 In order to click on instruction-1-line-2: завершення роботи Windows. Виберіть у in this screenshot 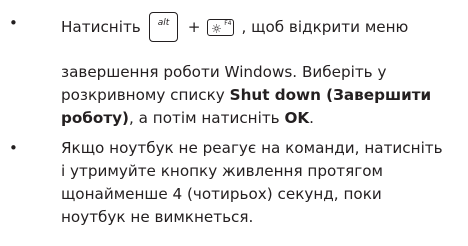, I will do `click(224, 72)`.